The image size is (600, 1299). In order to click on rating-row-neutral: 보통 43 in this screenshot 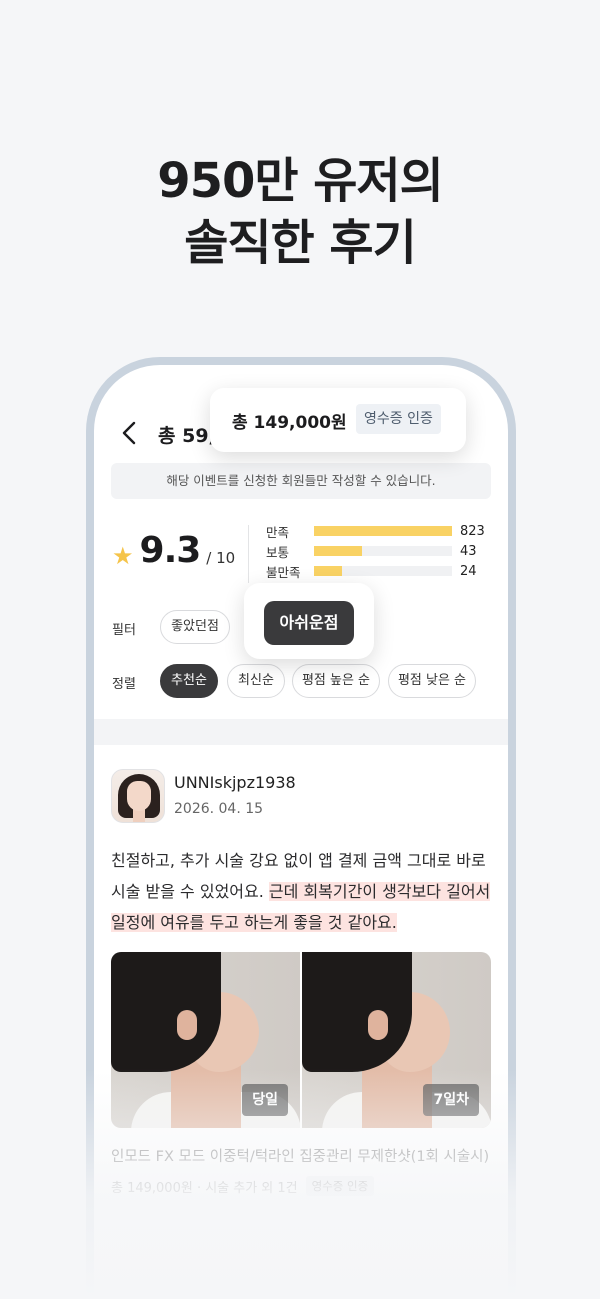, I will do `click(381, 551)`.